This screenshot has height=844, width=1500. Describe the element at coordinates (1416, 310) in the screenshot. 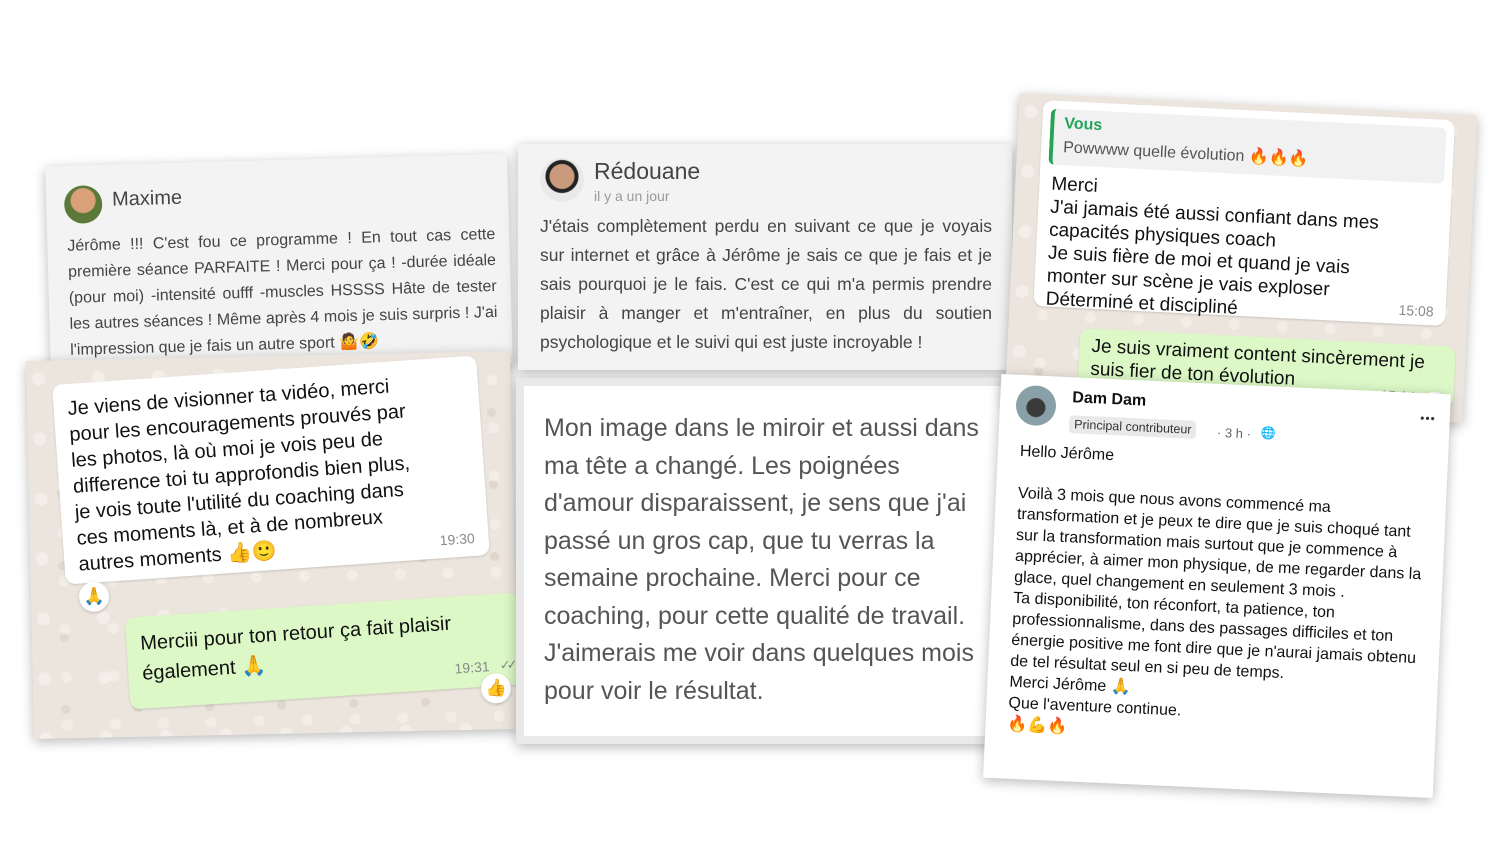

I see `message-time: 15:08` at that location.